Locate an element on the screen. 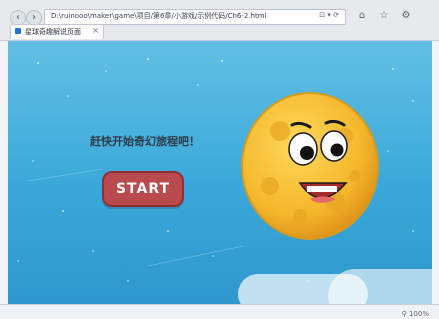  status-bar: ⚲ 100% is located at coordinates (219, 311).